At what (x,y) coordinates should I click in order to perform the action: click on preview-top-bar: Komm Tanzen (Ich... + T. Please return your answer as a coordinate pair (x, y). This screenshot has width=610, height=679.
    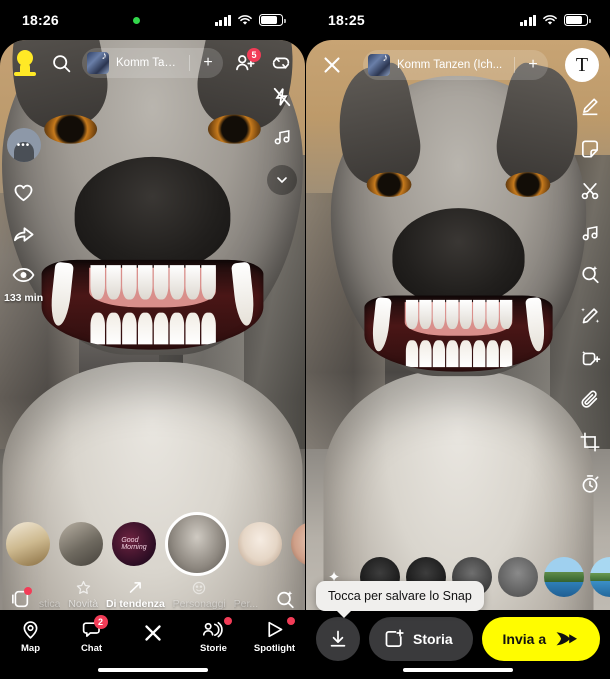
    Looking at the image, I should click on (458, 65).